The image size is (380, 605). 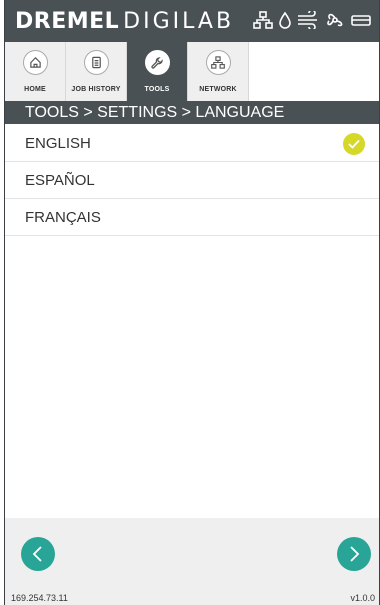 I want to click on back-button, so click(x=38, y=554).